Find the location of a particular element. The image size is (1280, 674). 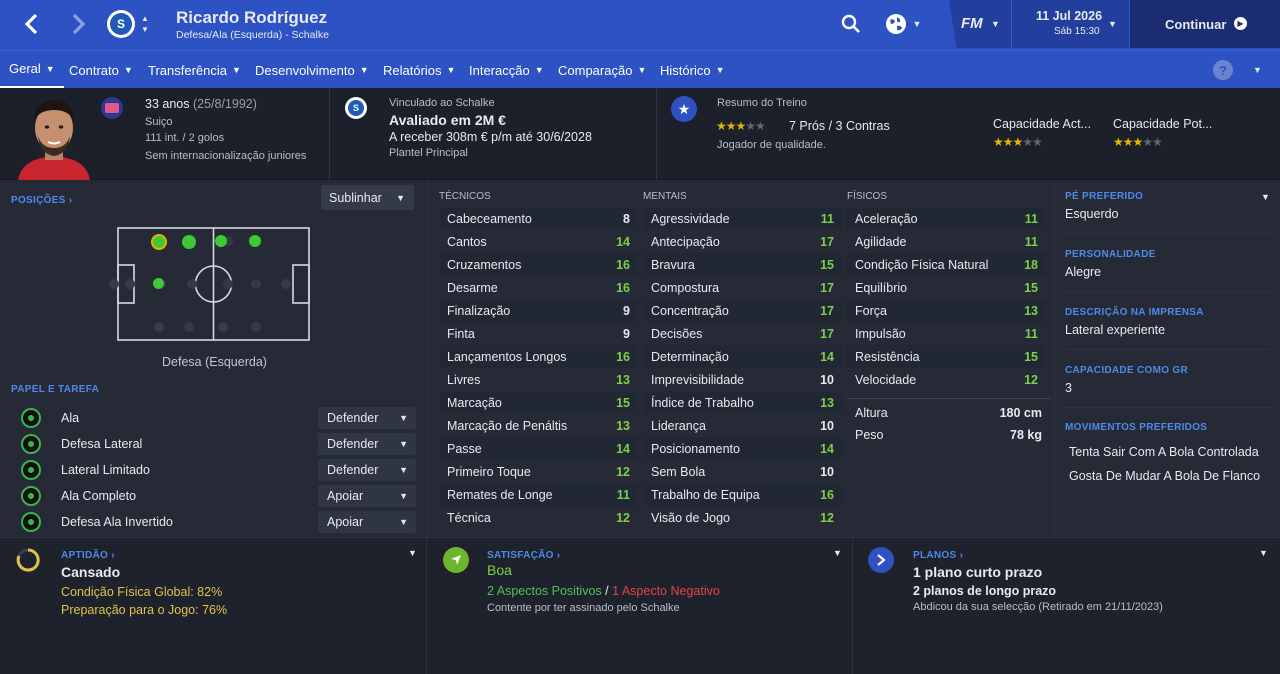

attribute-row: Índice de Trabalho 13 is located at coordinates (742, 402).